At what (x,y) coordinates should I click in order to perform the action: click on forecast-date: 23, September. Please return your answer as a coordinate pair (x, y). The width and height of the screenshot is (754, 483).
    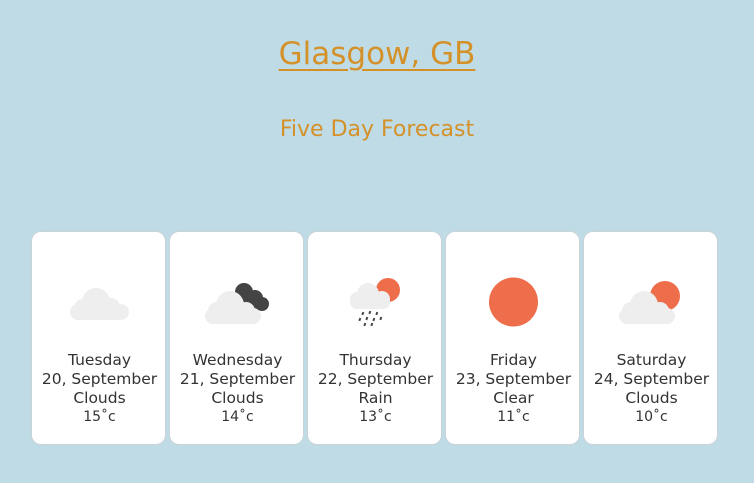
    Looking at the image, I should click on (513, 379).